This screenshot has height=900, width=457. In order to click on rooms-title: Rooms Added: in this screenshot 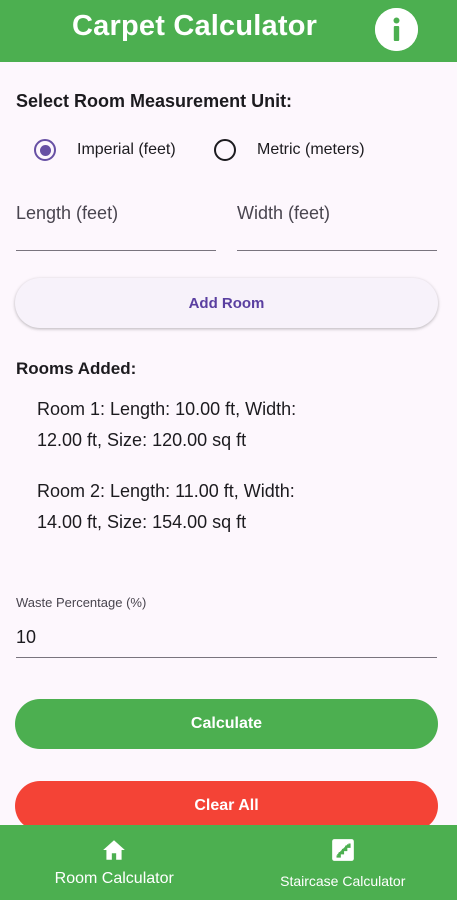, I will do `click(76, 368)`.